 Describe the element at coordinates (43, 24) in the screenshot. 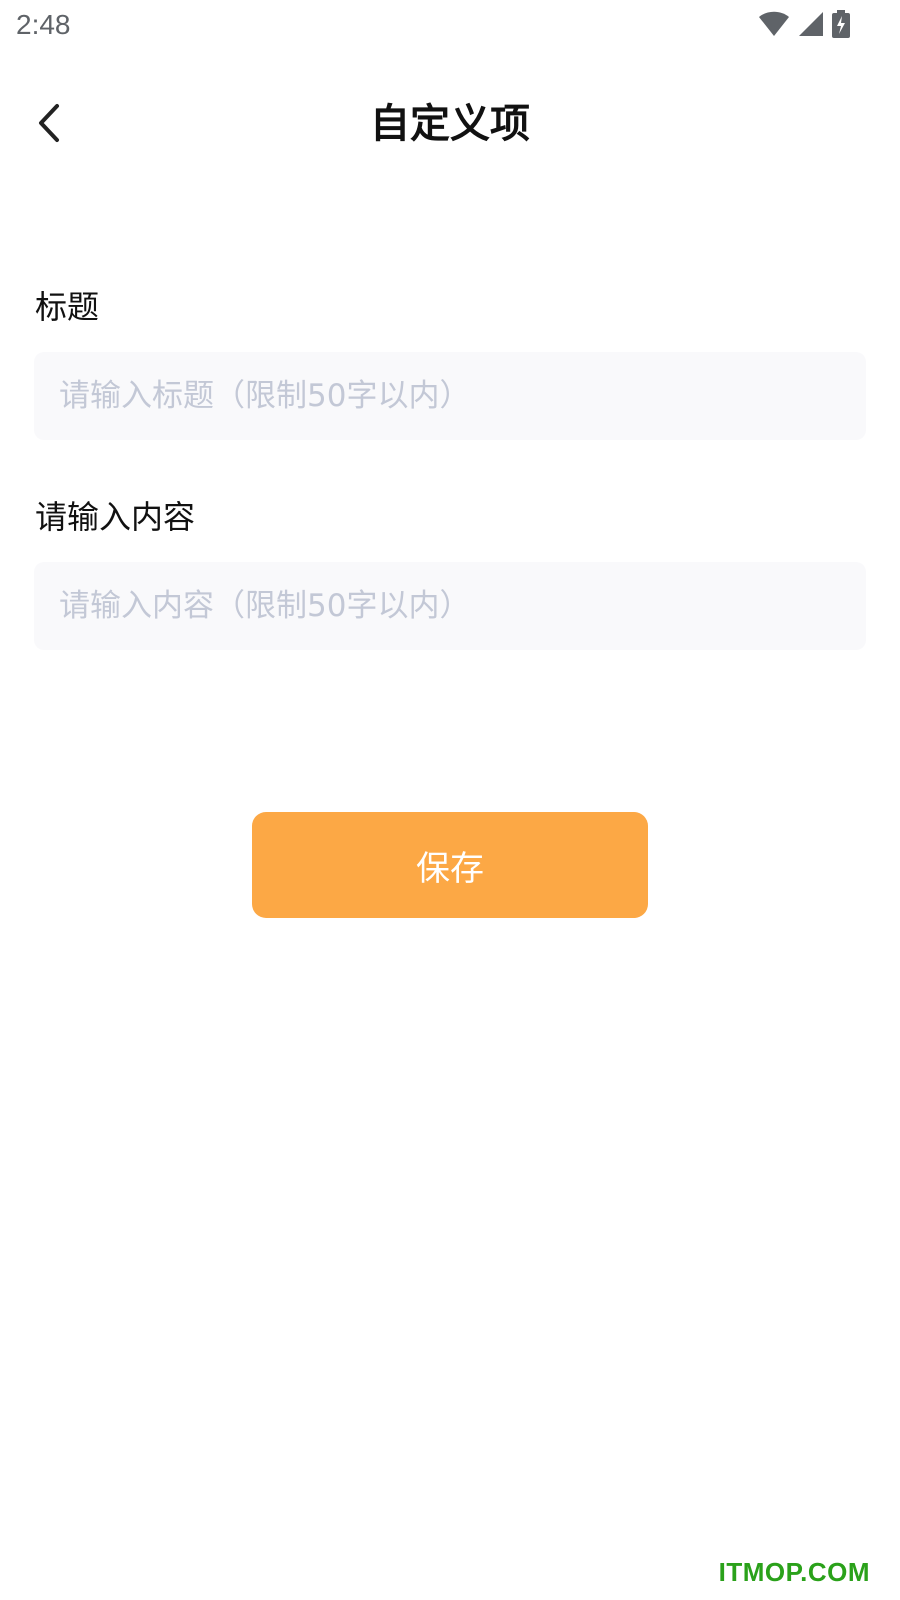

I see `status-time: 2:48` at that location.